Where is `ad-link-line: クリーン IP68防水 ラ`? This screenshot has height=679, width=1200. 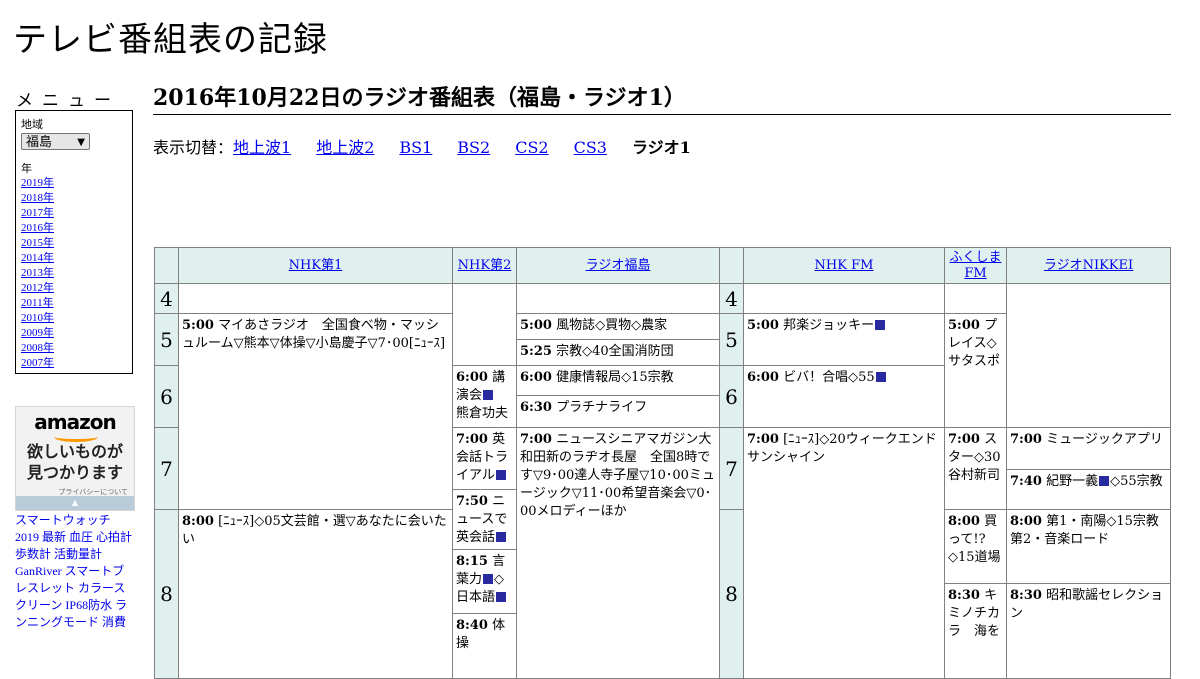 ad-link-line: クリーン IP68防水 ラ is located at coordinates (76, 605).